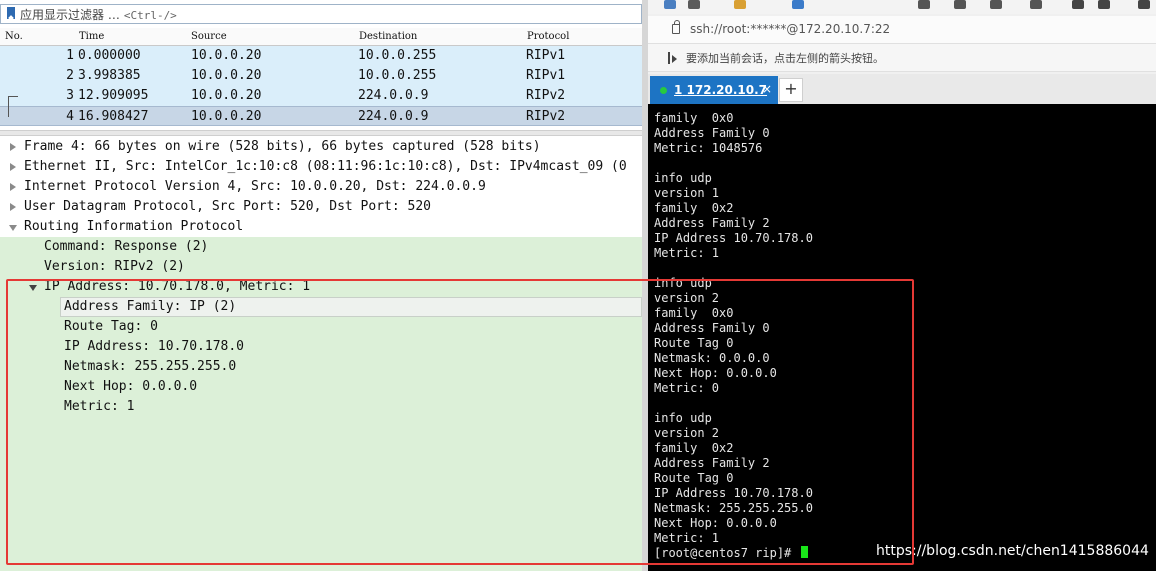 This screenshot has width=1156, height=571. What do you see at coordinates (321, 133) in the screenshot?
I see `pane-splitter` at bounding box center [321, 133].